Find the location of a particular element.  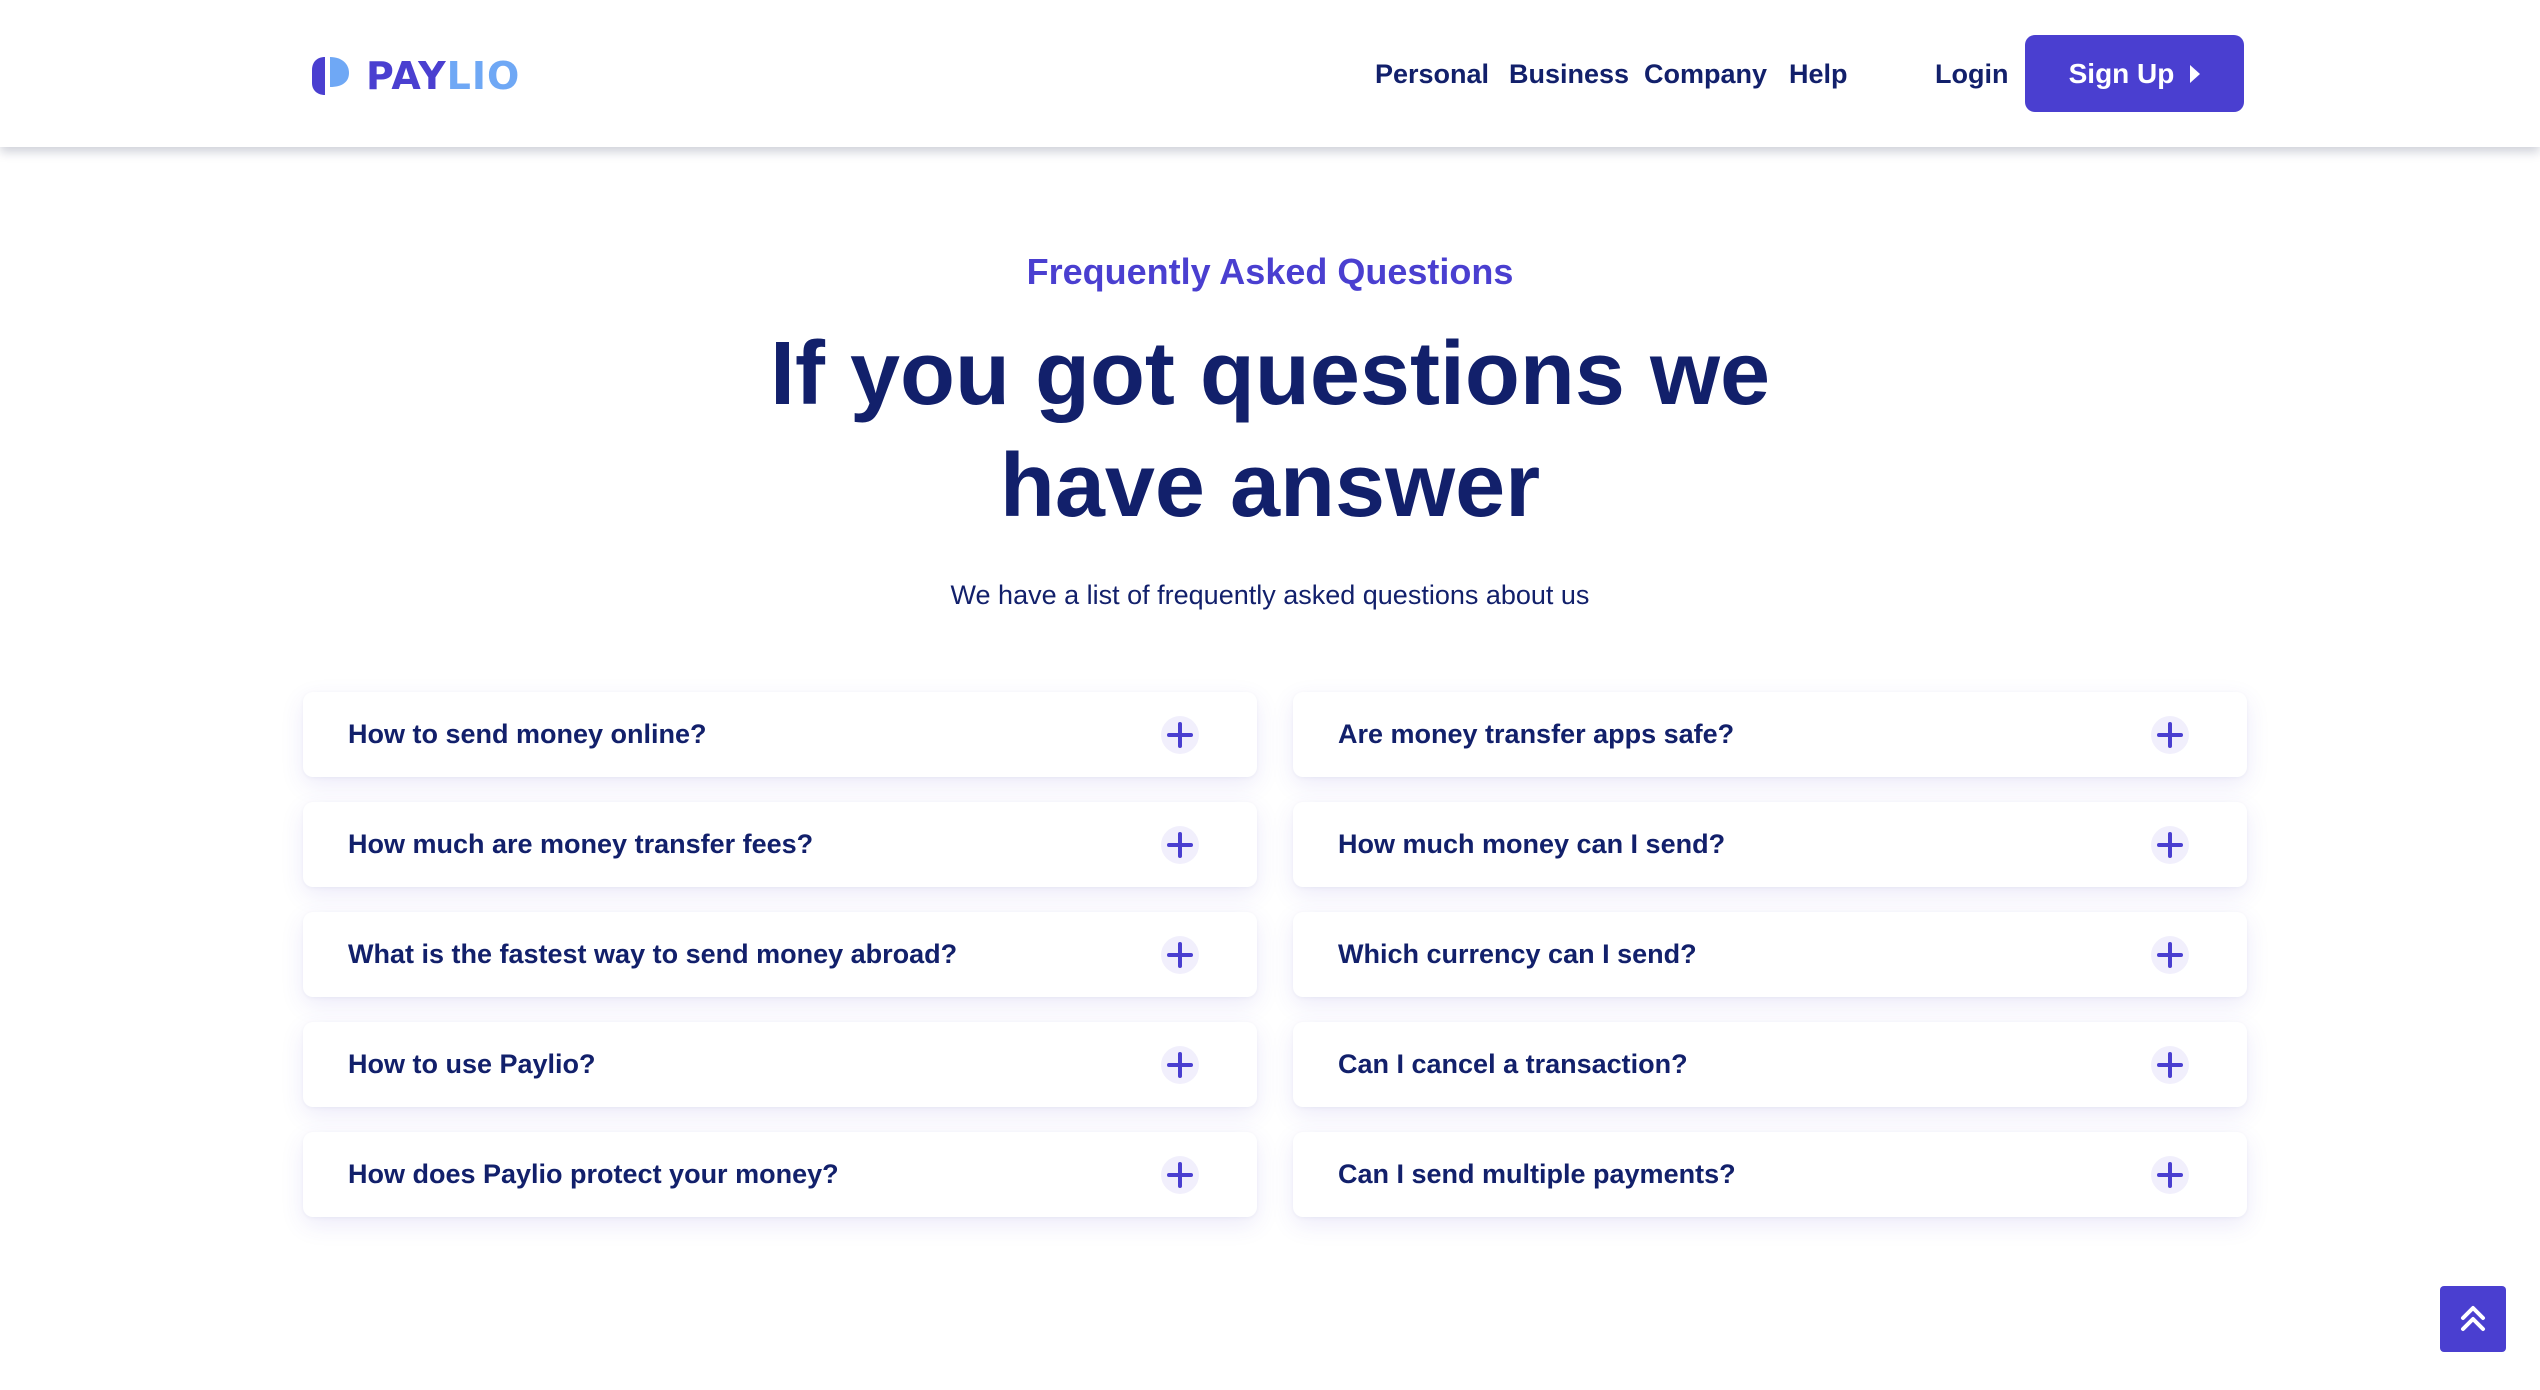

faq-question: How to use Paylio? is located at coordinates (472, 1064).